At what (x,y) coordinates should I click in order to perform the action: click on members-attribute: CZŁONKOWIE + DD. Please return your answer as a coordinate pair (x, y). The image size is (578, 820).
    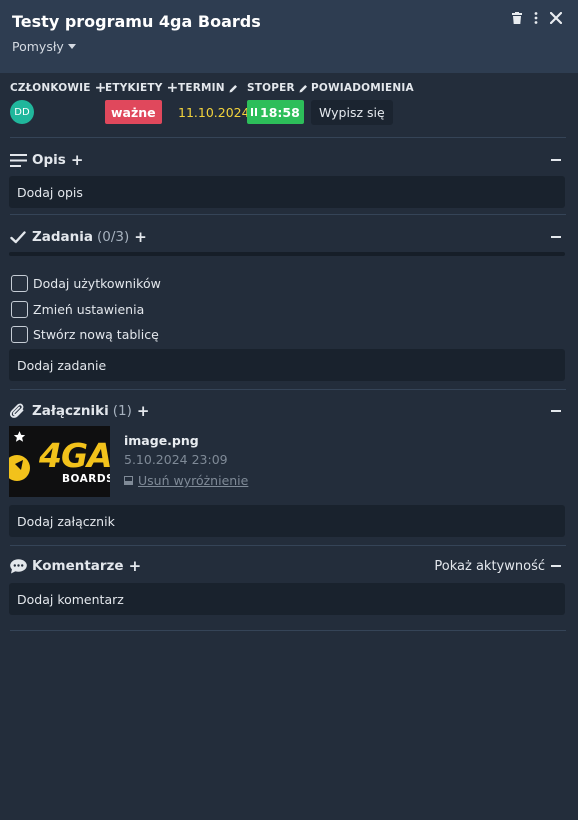
    Looking at the image, I should click on (58, 102).